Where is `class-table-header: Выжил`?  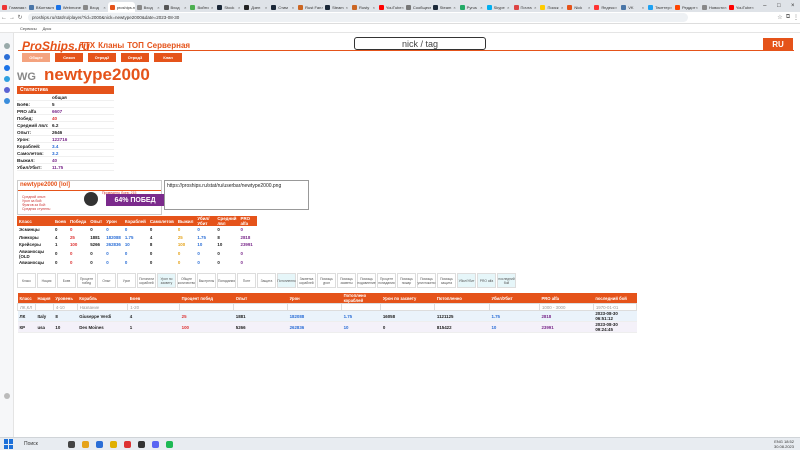
class-table-header: Выжил is located at coordinates (185, 221).